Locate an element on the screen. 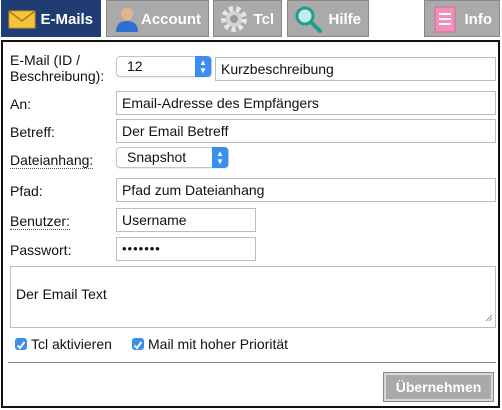  user-label: Benutzer: is located at coordinates (40, 221).